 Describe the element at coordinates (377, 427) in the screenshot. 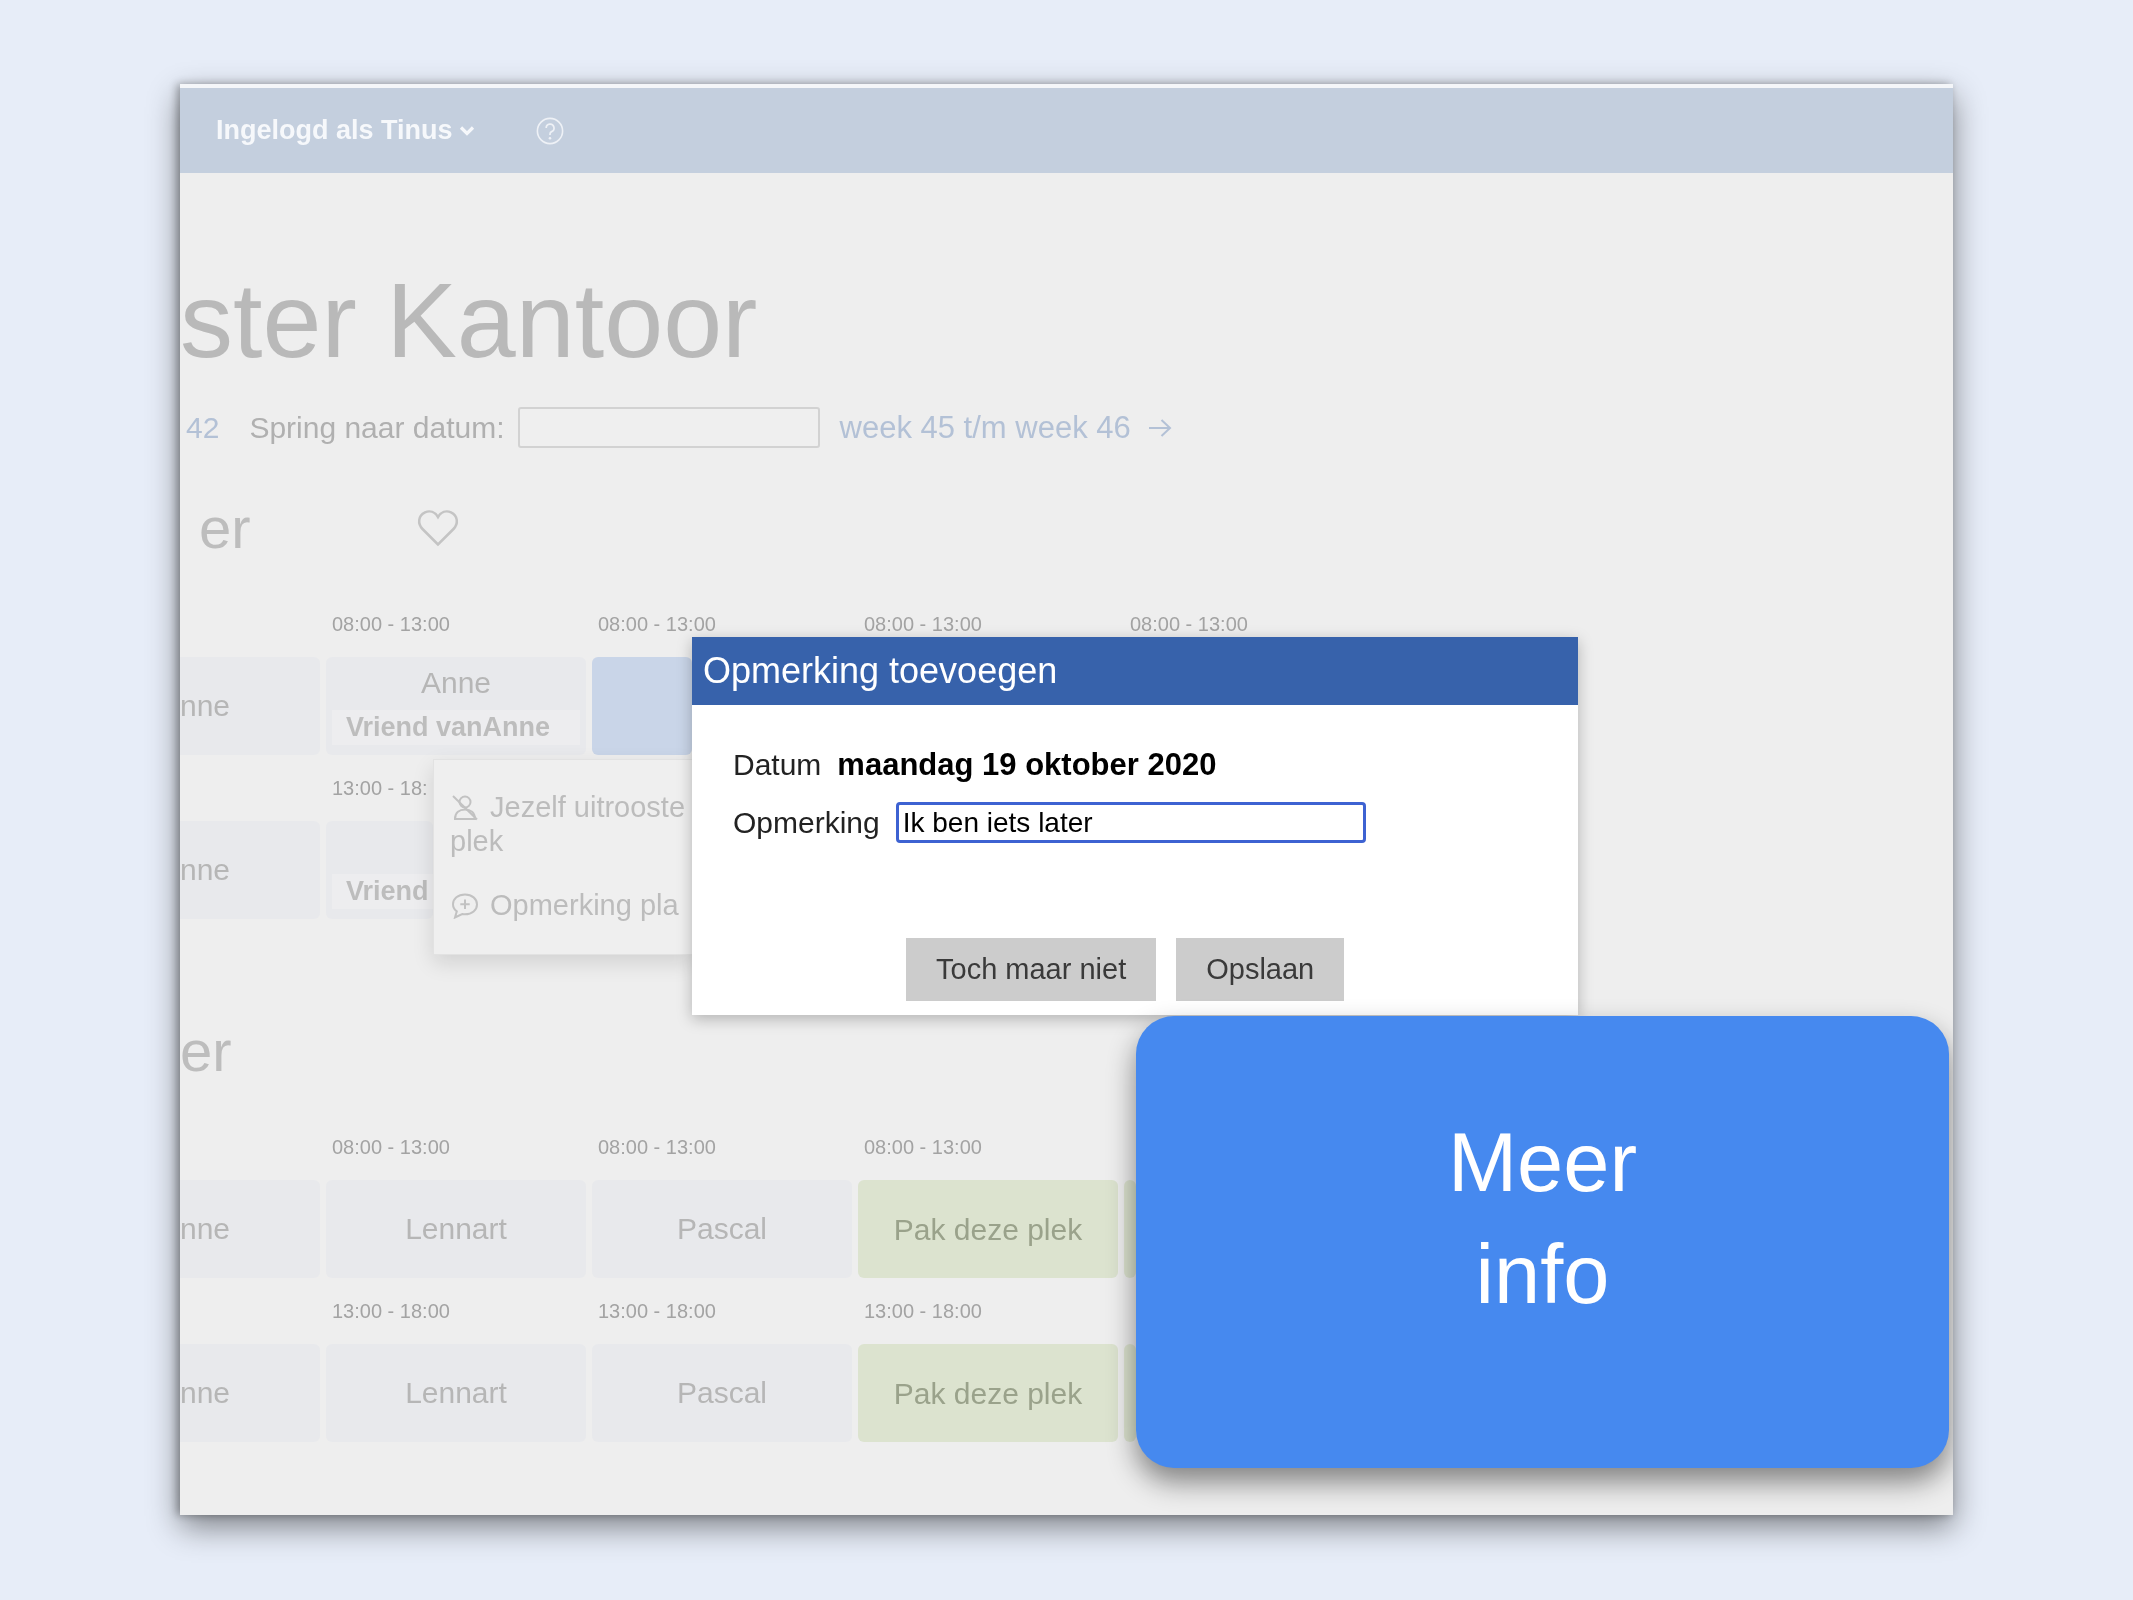

I see `jump-date-label: Spring naar datum:` at that location.